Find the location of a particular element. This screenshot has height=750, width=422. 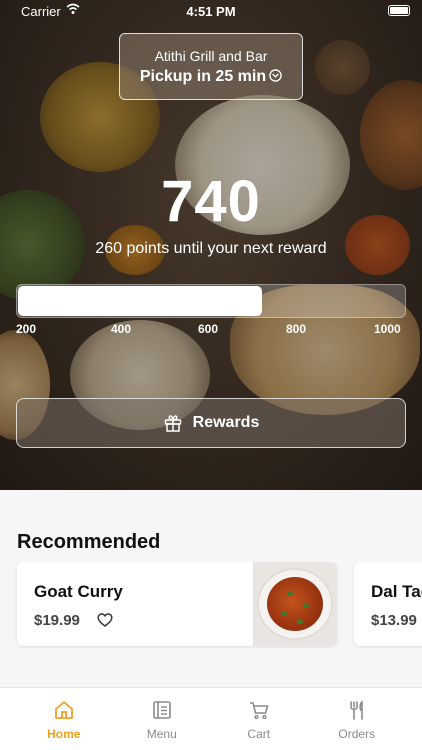

tab-orders: Orders is located at coordinates (357, 719).